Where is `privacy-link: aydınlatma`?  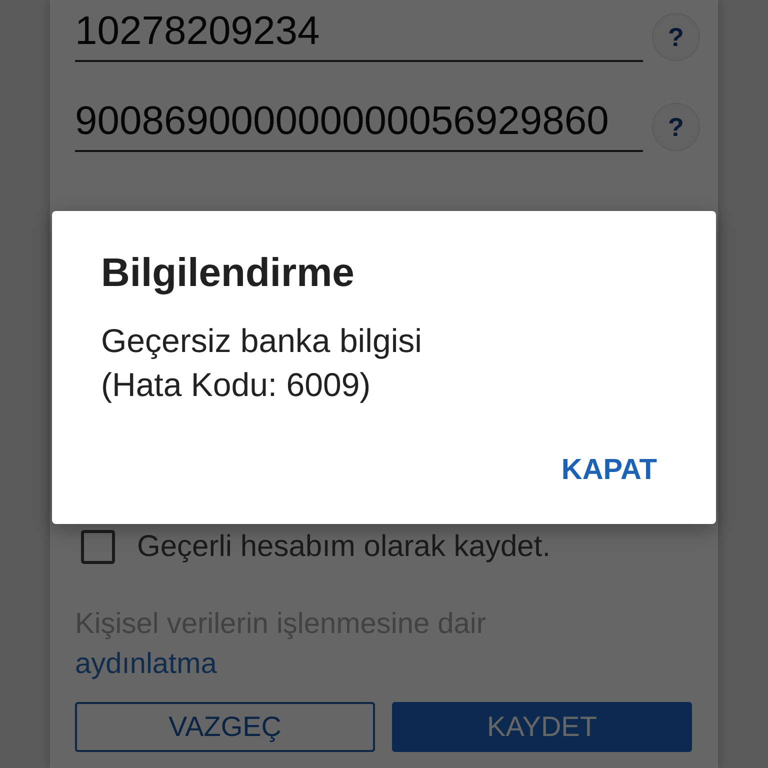
privacy-link: aydınlatma is located at coordinates (146, 664).